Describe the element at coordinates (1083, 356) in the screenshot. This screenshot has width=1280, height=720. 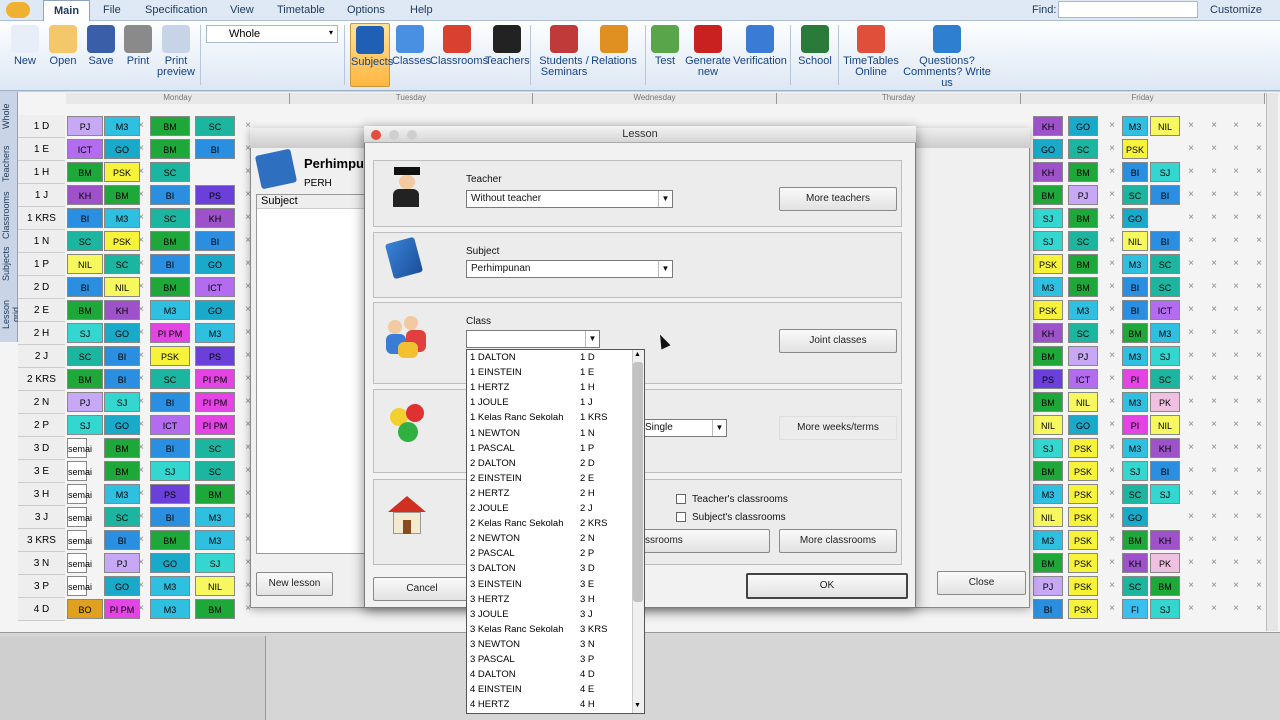
I see `lesson-card: PJ` at that location.